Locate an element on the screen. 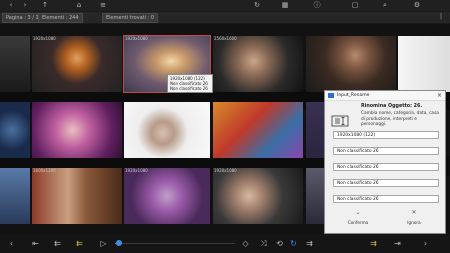  windows-icon: ▦ is located at coordinates (285, 5).